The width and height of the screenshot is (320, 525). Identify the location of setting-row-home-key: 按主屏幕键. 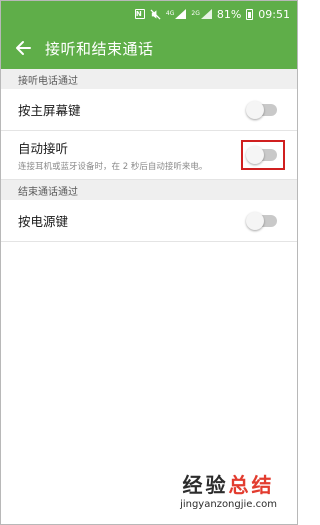
(149, 110).